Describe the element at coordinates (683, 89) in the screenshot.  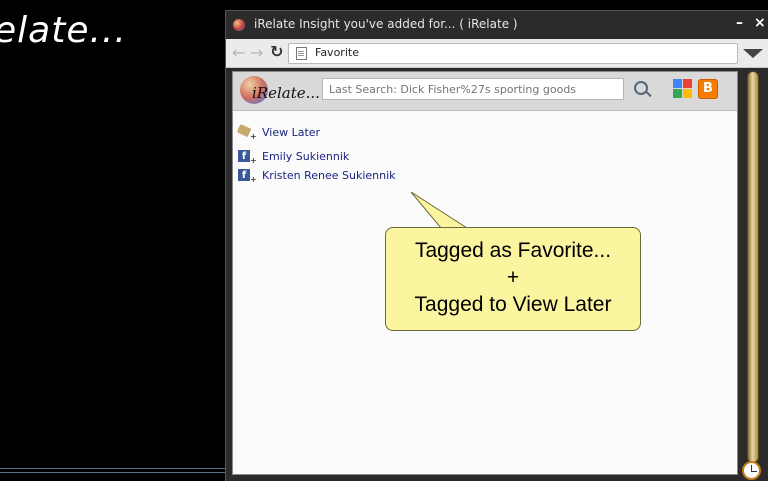
I see `google-icon` at that location.